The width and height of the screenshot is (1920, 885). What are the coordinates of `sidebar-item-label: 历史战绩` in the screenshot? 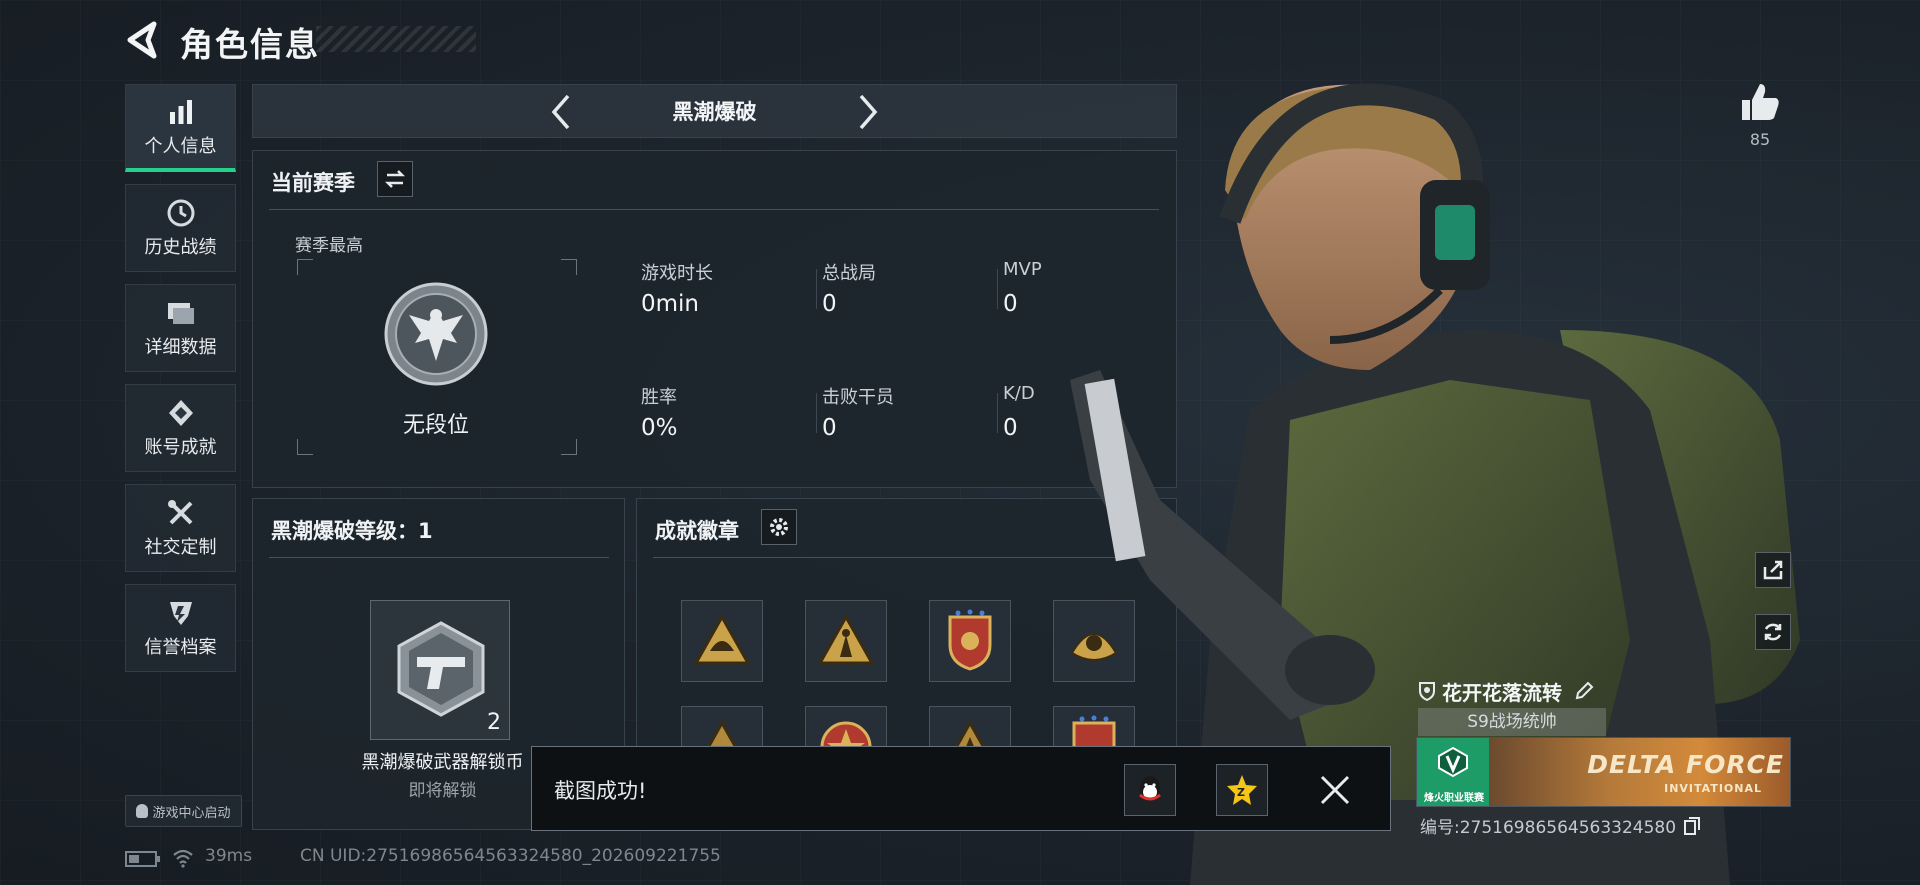 It's located at (180, 247).